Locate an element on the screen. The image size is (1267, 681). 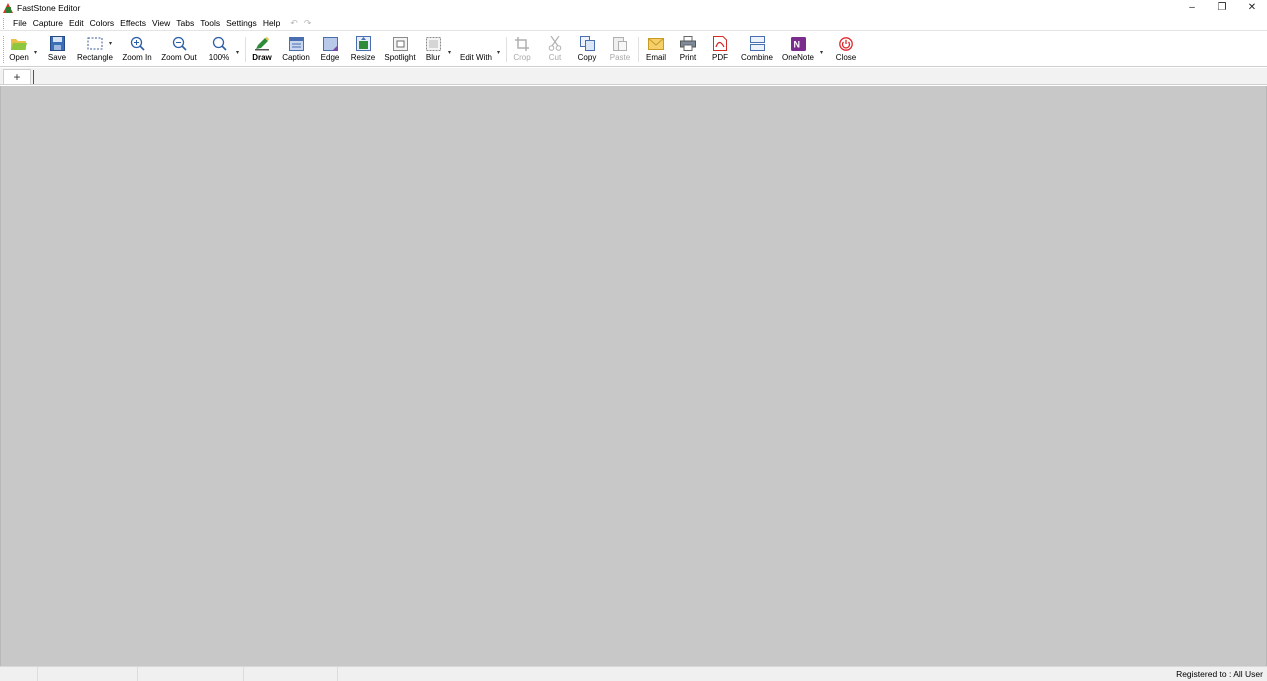
caption-icon is located at coordinates (296, 43).